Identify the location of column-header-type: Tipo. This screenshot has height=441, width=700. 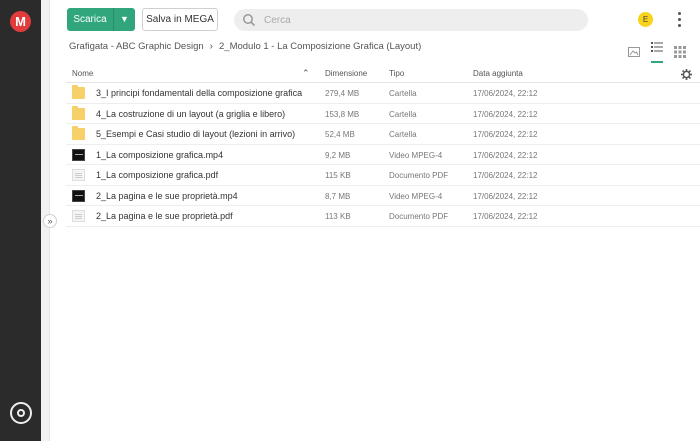
(396, 73).